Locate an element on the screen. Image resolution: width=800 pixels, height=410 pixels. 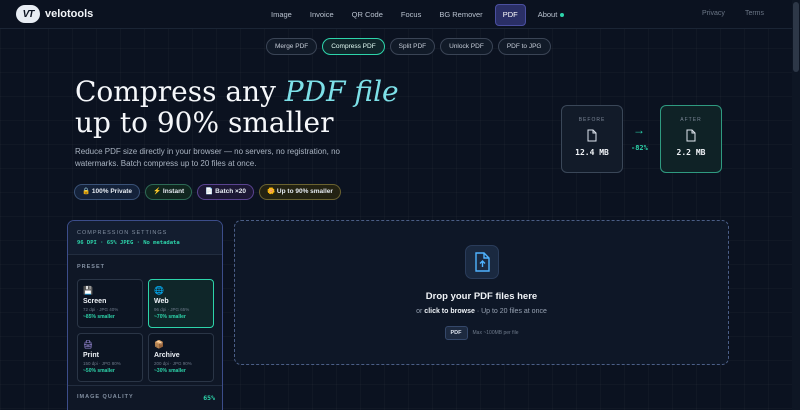
preset-screen: 💾 Screen 72 dpi · JPG 40% ~85% smaller is located at coordinates (110, 303).